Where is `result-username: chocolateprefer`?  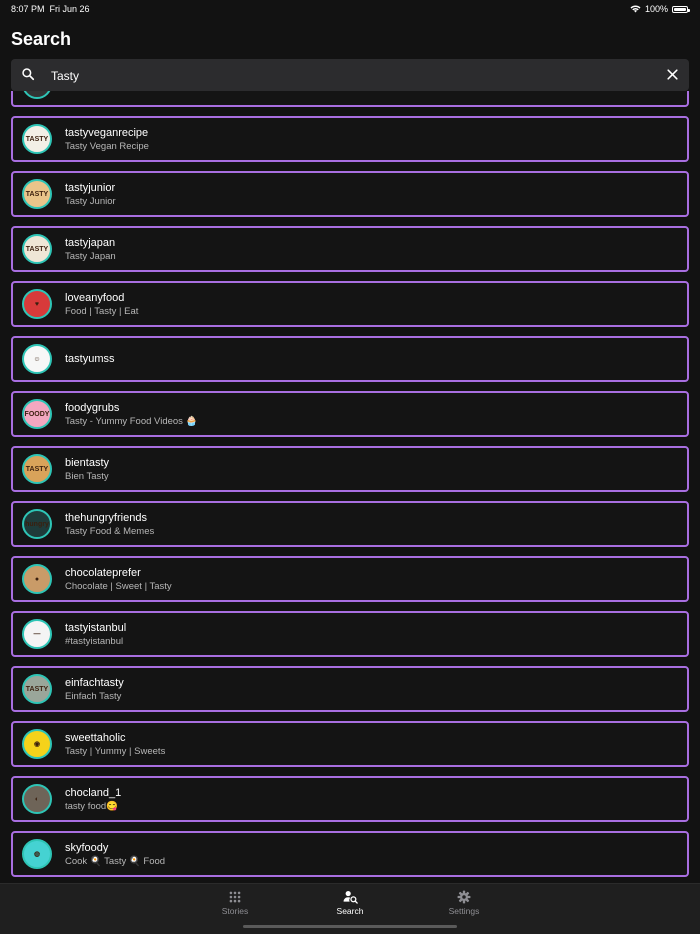 result-username: chocolateprefer is located at coordinates (103, 573).